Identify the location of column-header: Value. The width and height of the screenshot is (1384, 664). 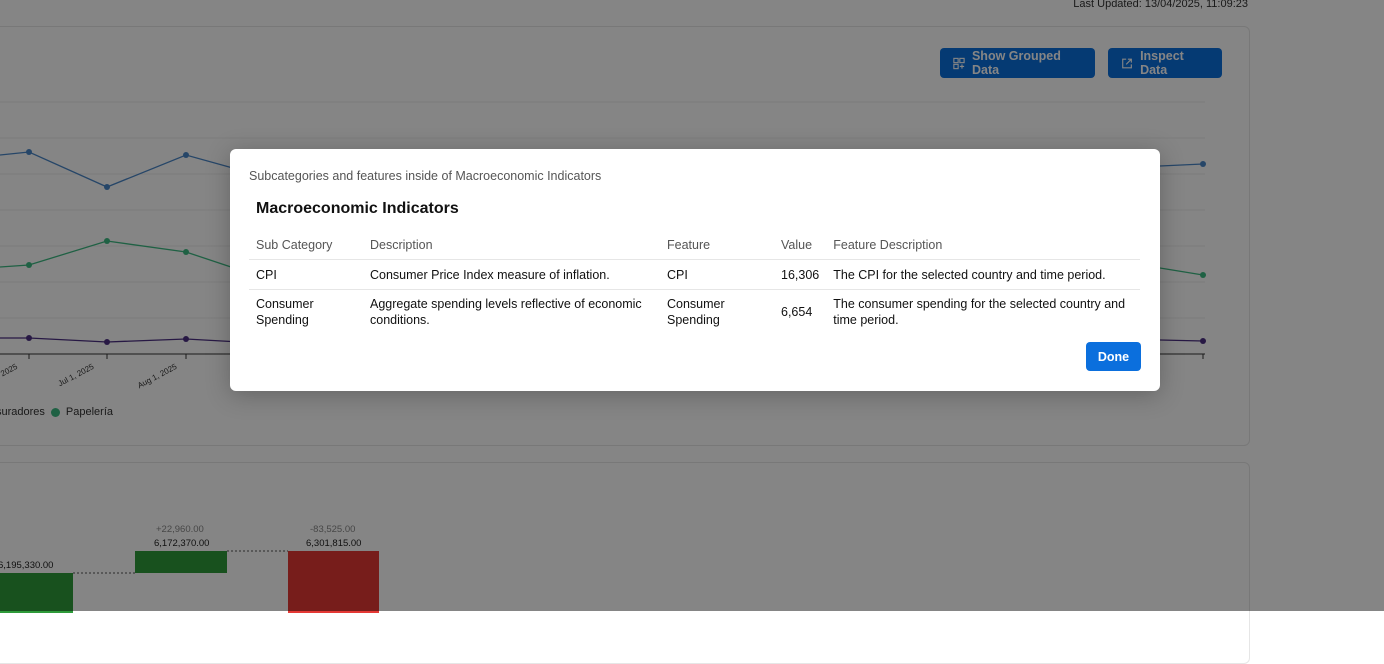
(800, 246).